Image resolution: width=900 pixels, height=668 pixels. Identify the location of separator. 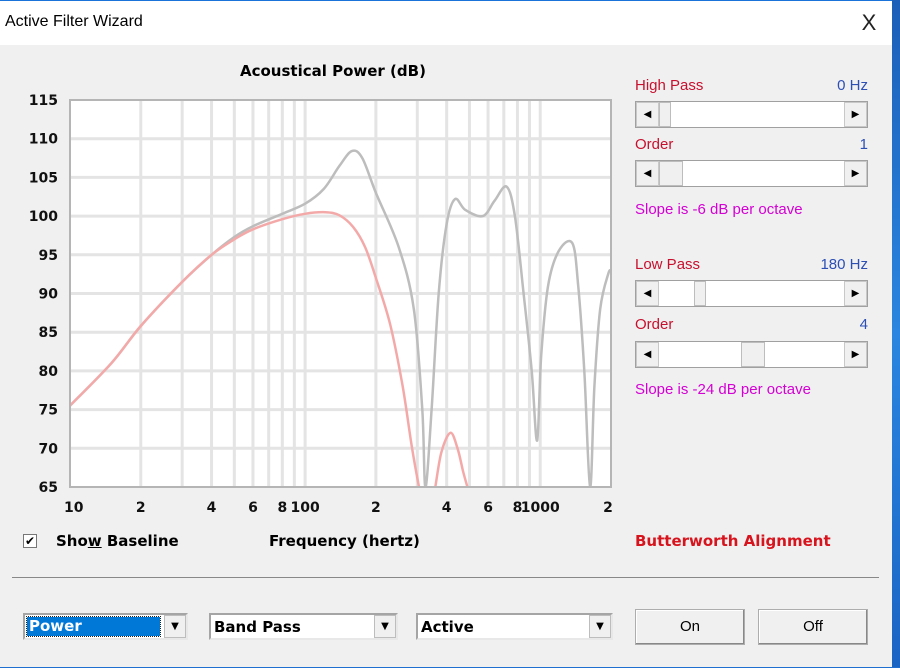
(445, 577).